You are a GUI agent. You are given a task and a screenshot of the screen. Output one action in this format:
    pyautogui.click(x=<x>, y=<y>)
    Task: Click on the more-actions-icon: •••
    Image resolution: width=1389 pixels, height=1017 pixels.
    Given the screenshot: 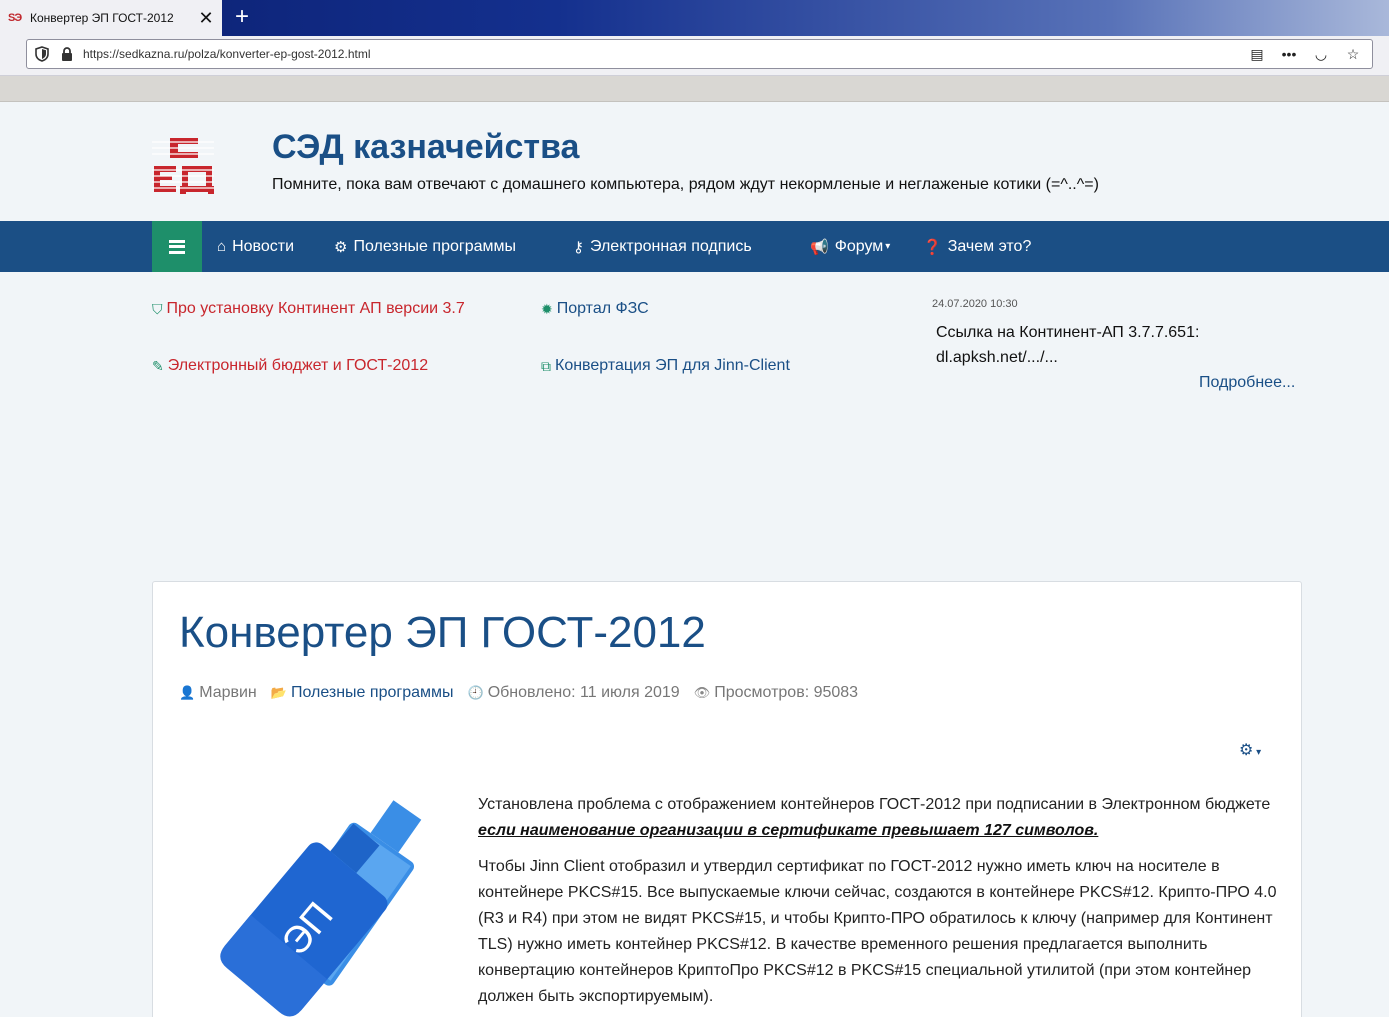 What is the action you would take?
    pyautogui.click(x=1289, y=54)
    